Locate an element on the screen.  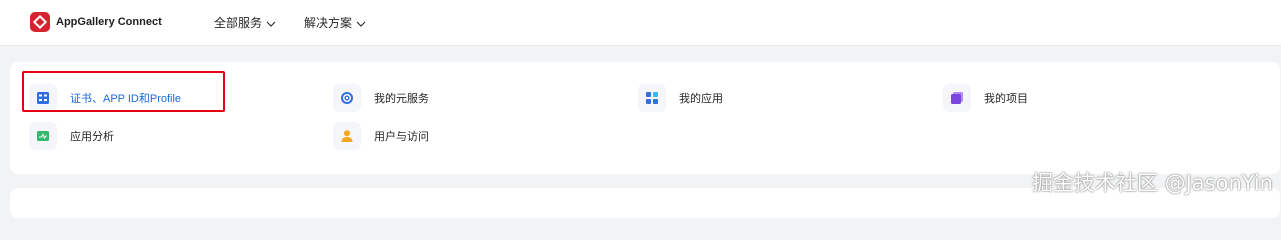
service-my-projects: 我的项目 is located at coordinates (985, 98).